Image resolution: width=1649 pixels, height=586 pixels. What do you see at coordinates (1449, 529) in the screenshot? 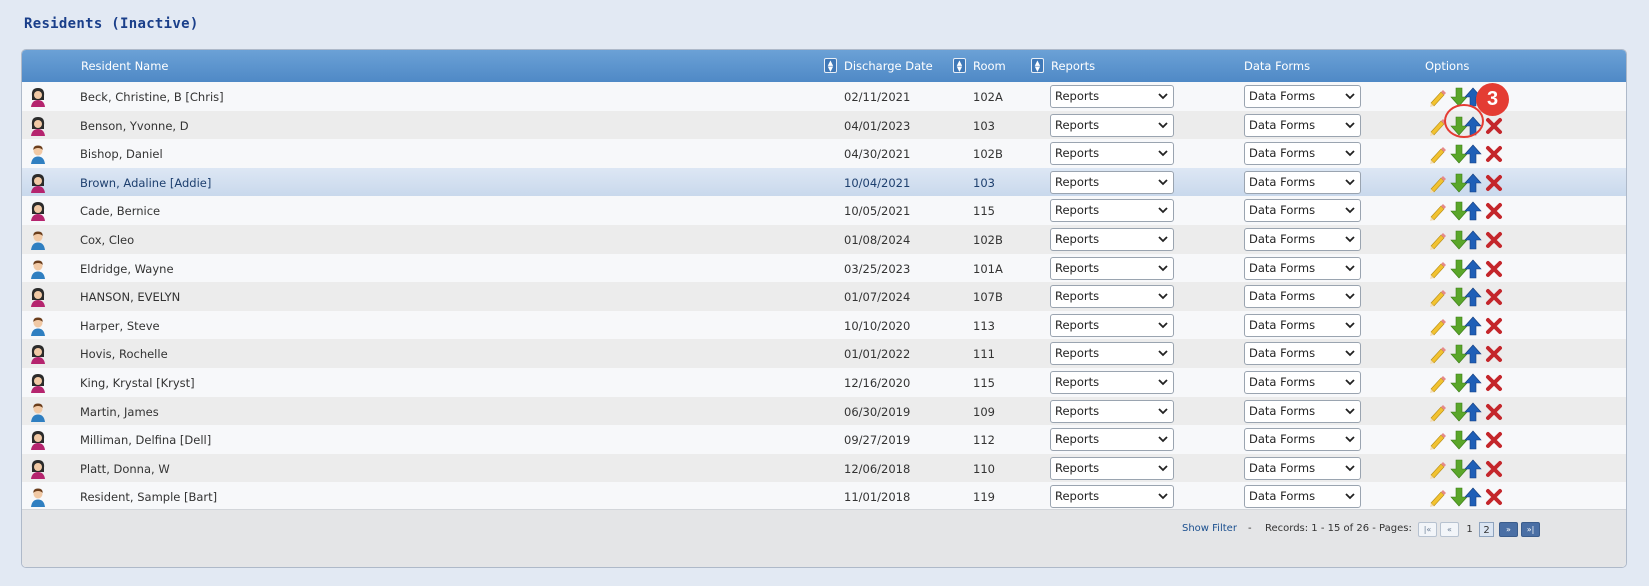
I see `prev-page-button: «` at bounding box center [1449, 529].